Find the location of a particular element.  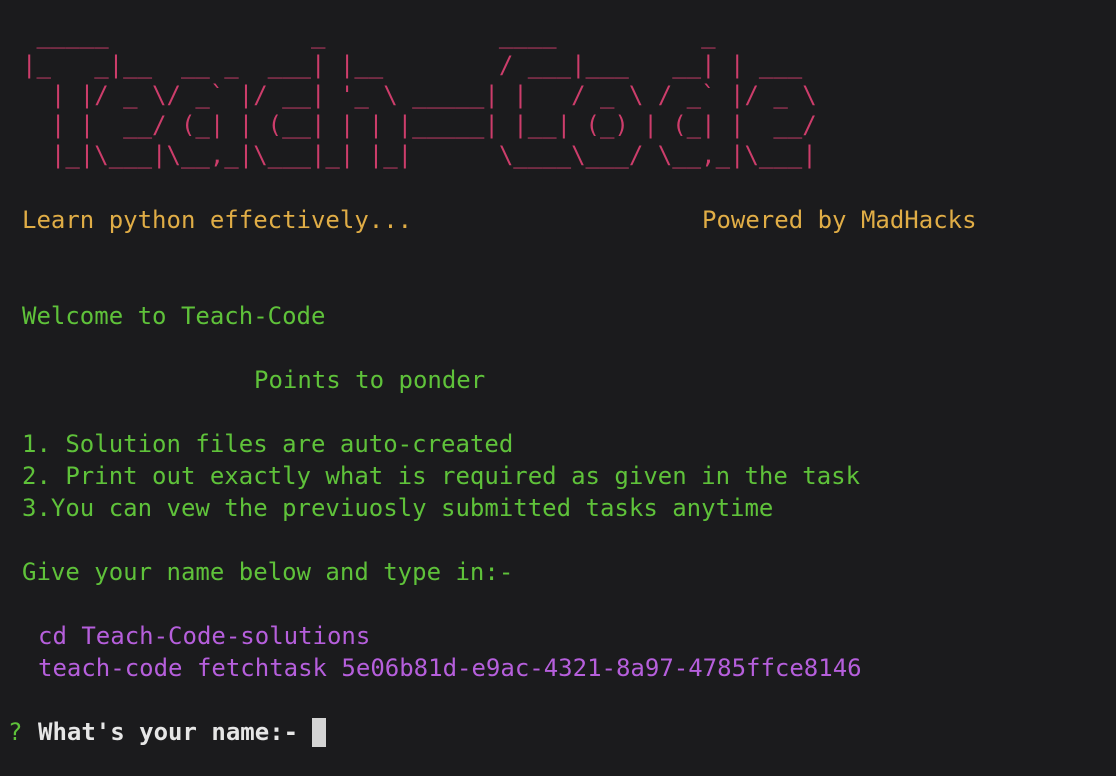

command-cd: cd Teach-Code-solutions is located at coordinates (204, 636).